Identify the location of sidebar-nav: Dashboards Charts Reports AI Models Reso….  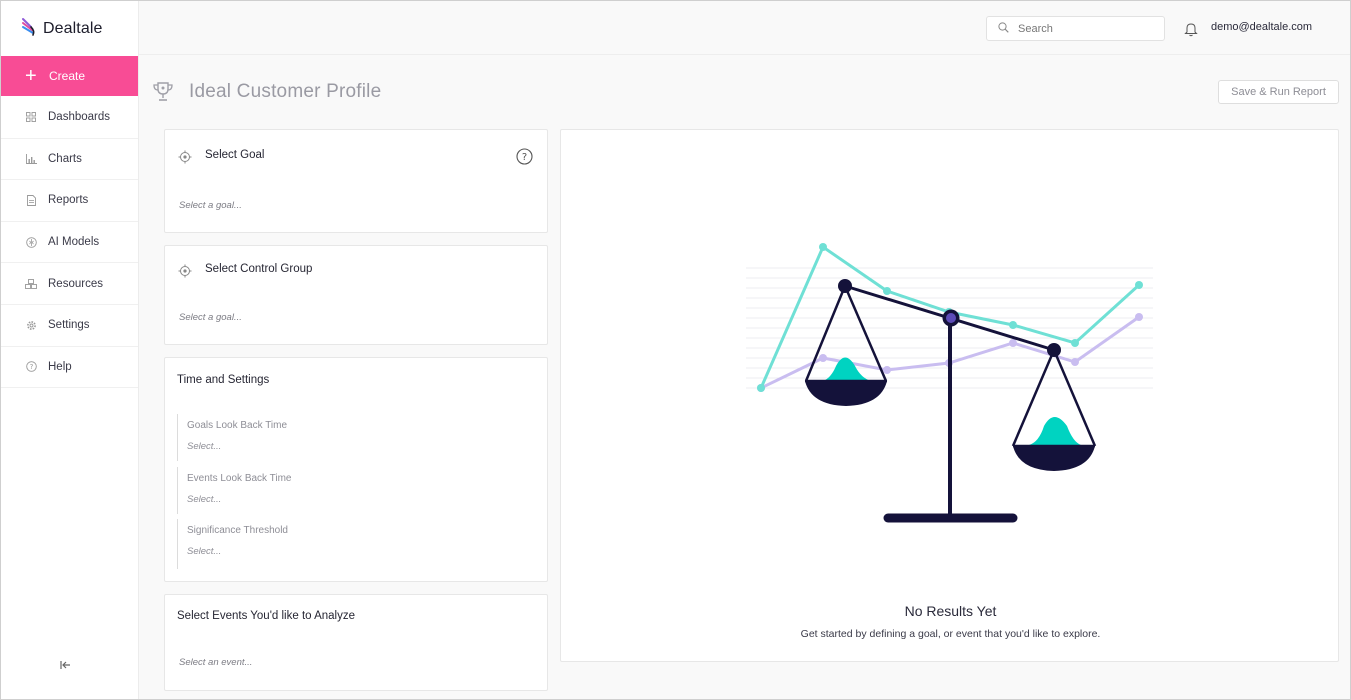
(69, 243).